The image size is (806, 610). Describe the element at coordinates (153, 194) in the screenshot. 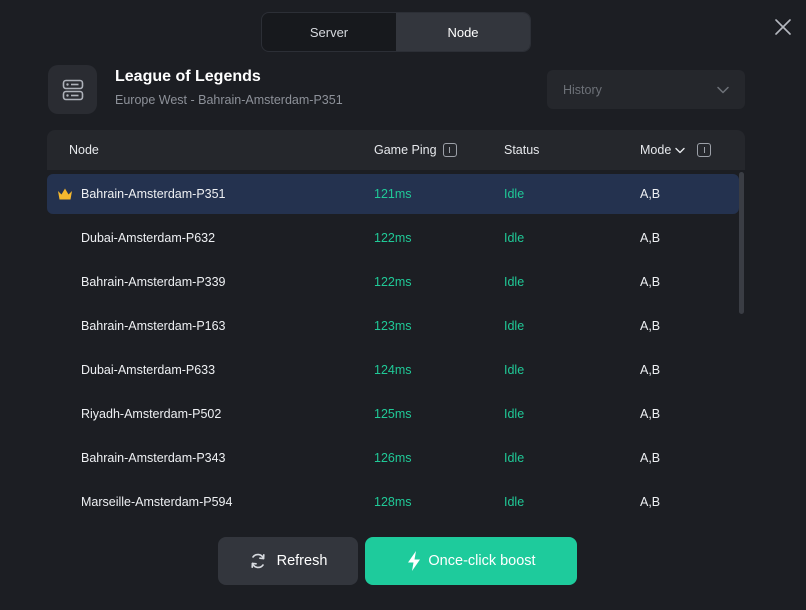

I see `node-name: Bahrain-Amsterdam-P351` at that location.